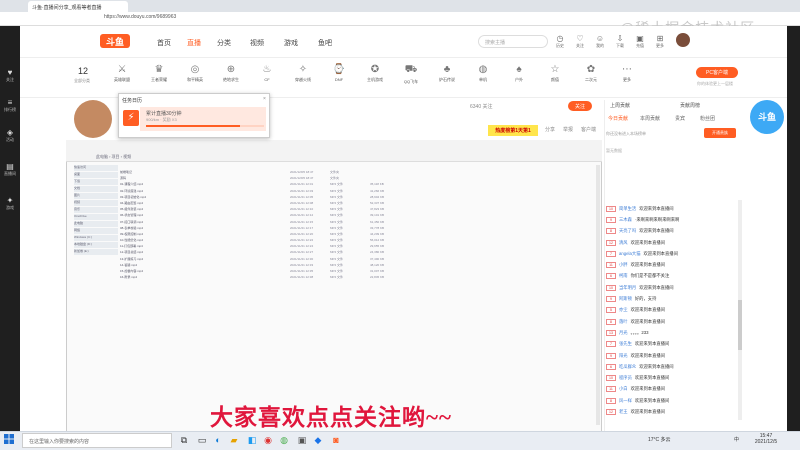 Image resolution: width=800 pixels, height=450 pixels. I want to click on chat-message: 10 简单生活 欢迎来到本直播间, so click(673, 208).